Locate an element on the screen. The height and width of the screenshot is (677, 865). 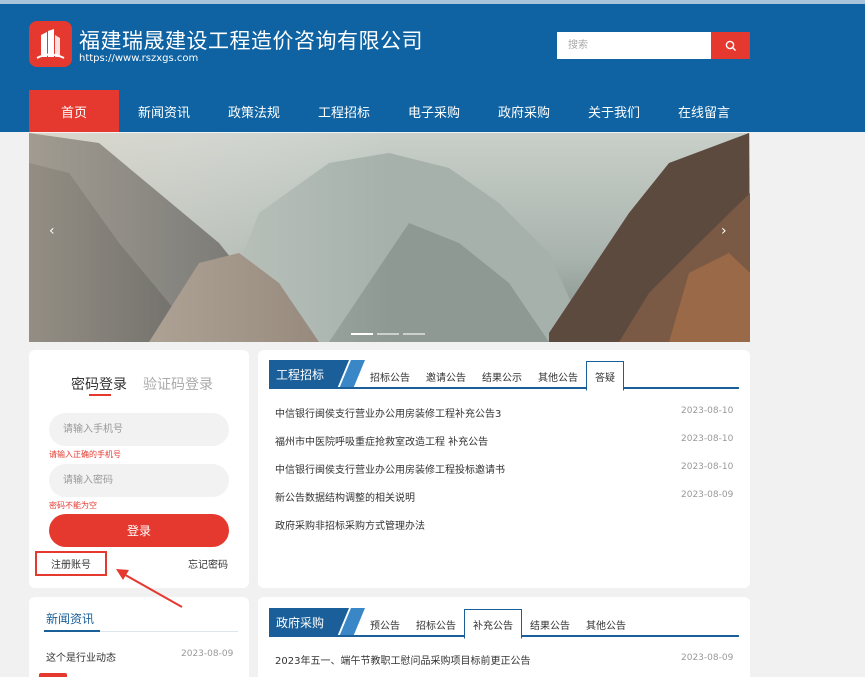
nav-item-message: 在线留言 is located at coordinates (704, 111).